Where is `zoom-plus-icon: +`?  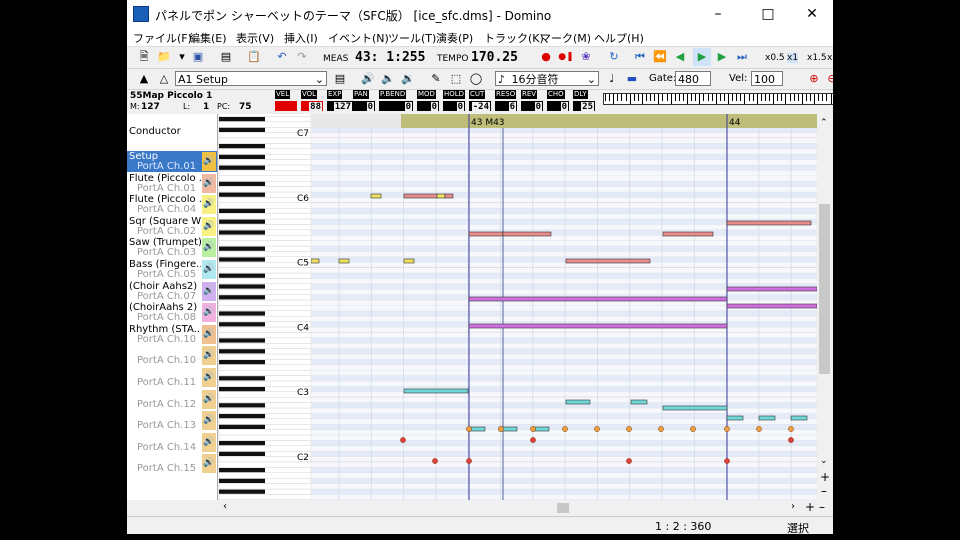
zoom-plus-icon: + is located at coordinates (825, 477).